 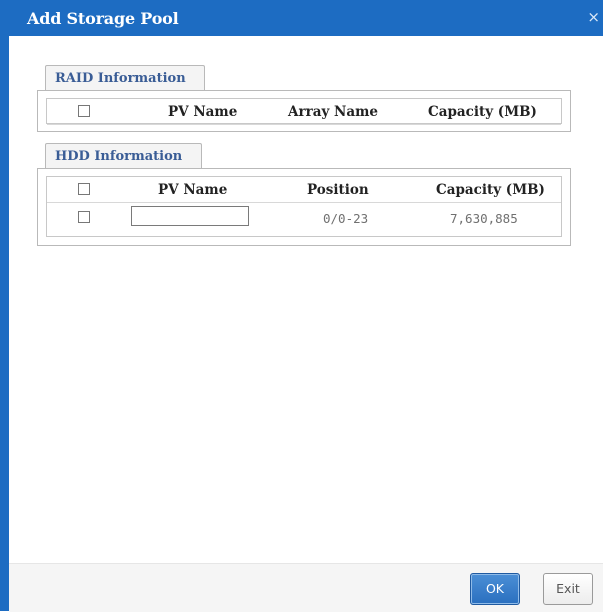 What do you see at coordinates (482, 112) in the screenshot?
I see `raid-col-capacity: Capacity (MB)` at bounding box center [482, 112].